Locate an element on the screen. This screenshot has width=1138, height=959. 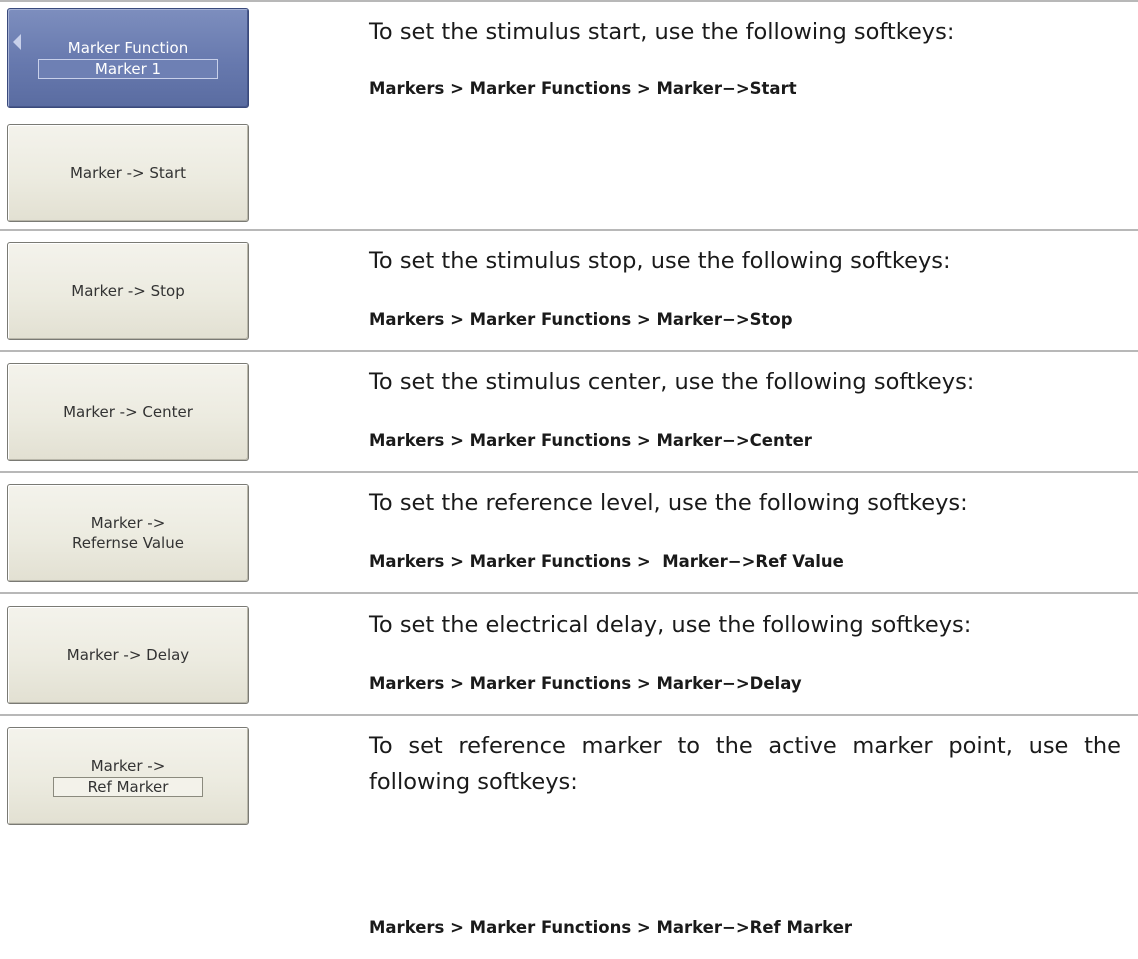
softkey-label: Marker -> Start is located at coordinates (127, 173).